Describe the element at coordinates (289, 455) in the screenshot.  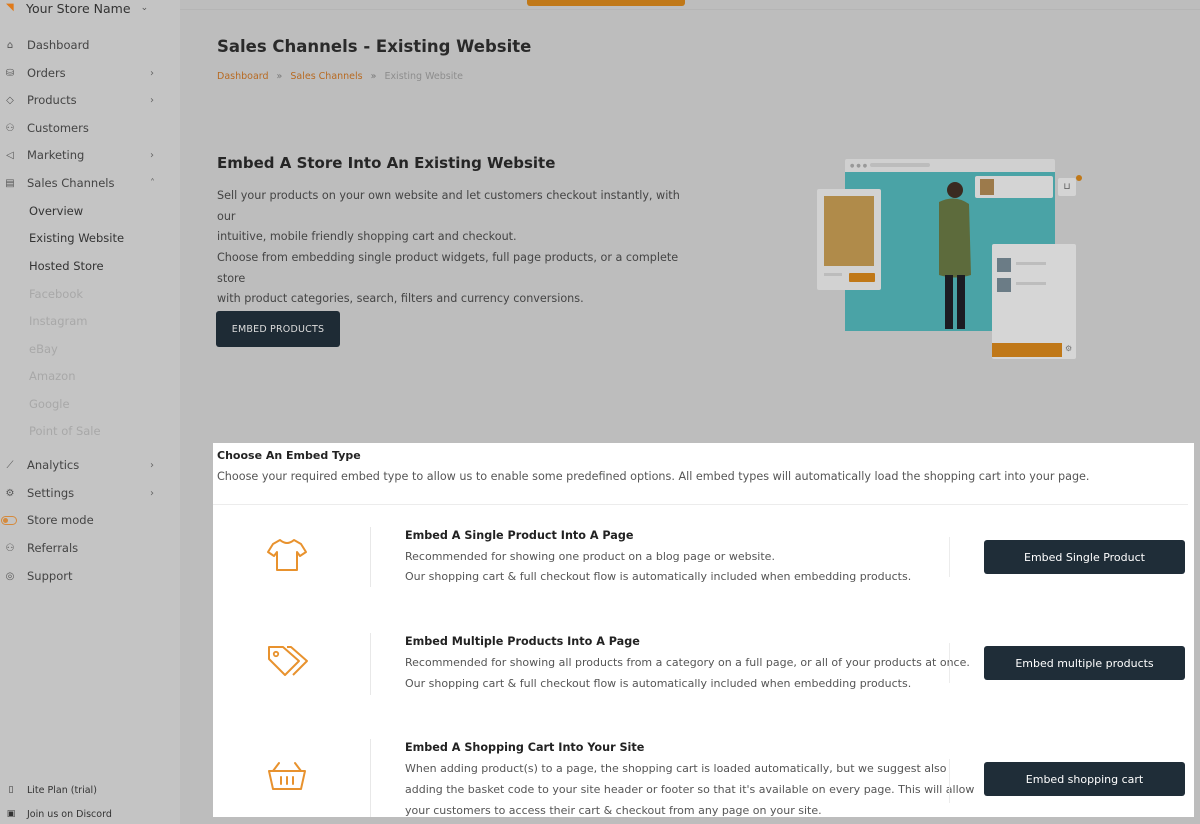
I see `embed-panel-title: Choose An Embed Type` at that location.